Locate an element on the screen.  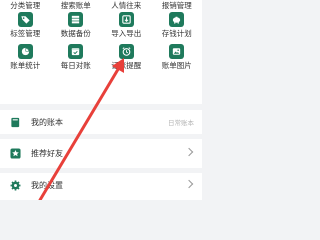
import-export-icon is located at coordinates (126, 19).